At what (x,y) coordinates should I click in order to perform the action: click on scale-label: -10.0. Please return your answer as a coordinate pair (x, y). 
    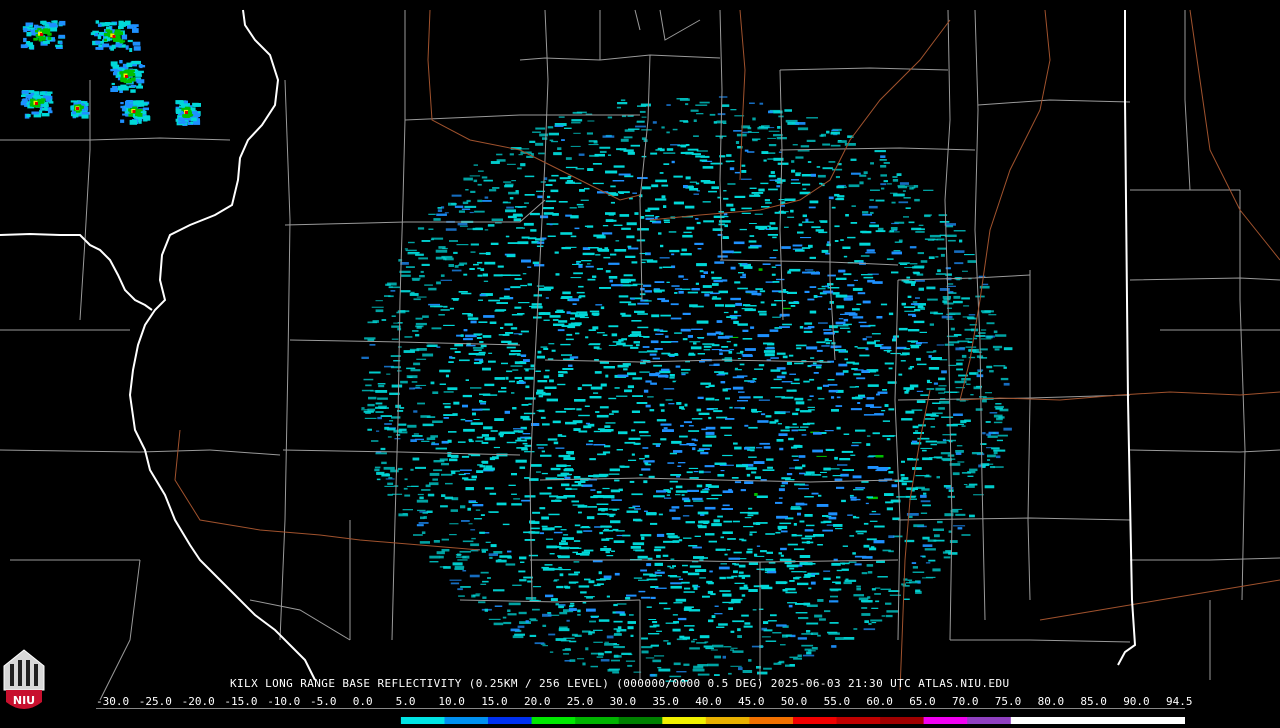
    Looking at the image, I should click on (284, 701).